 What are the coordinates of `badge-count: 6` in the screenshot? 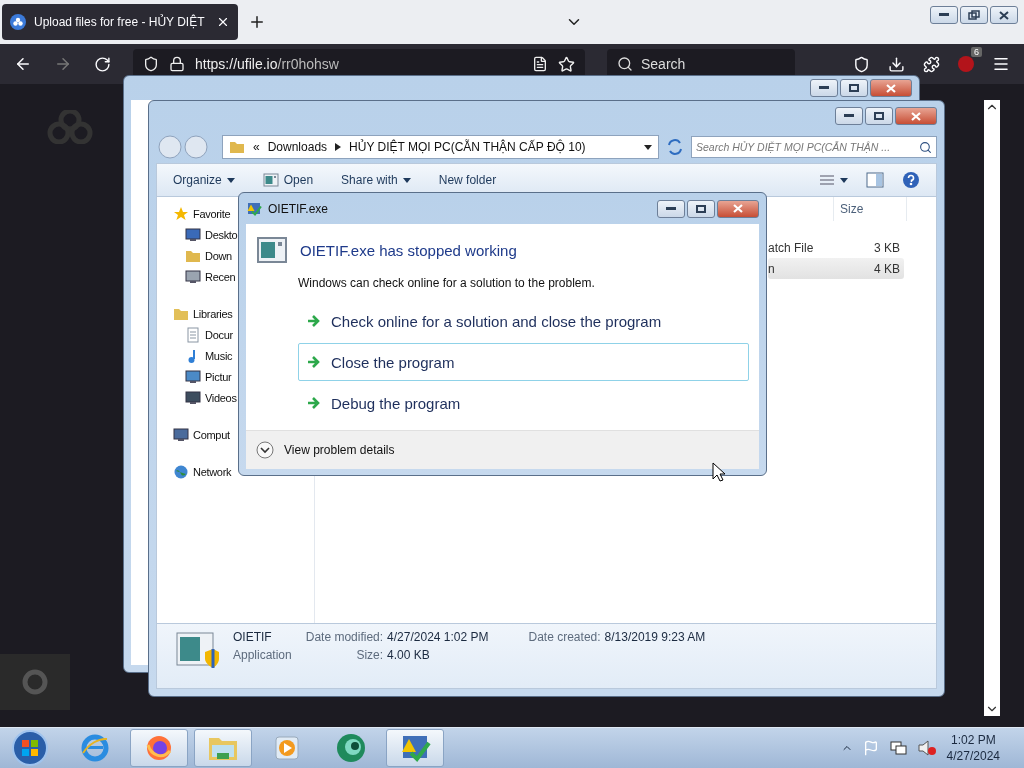 It's located at (976, 52).